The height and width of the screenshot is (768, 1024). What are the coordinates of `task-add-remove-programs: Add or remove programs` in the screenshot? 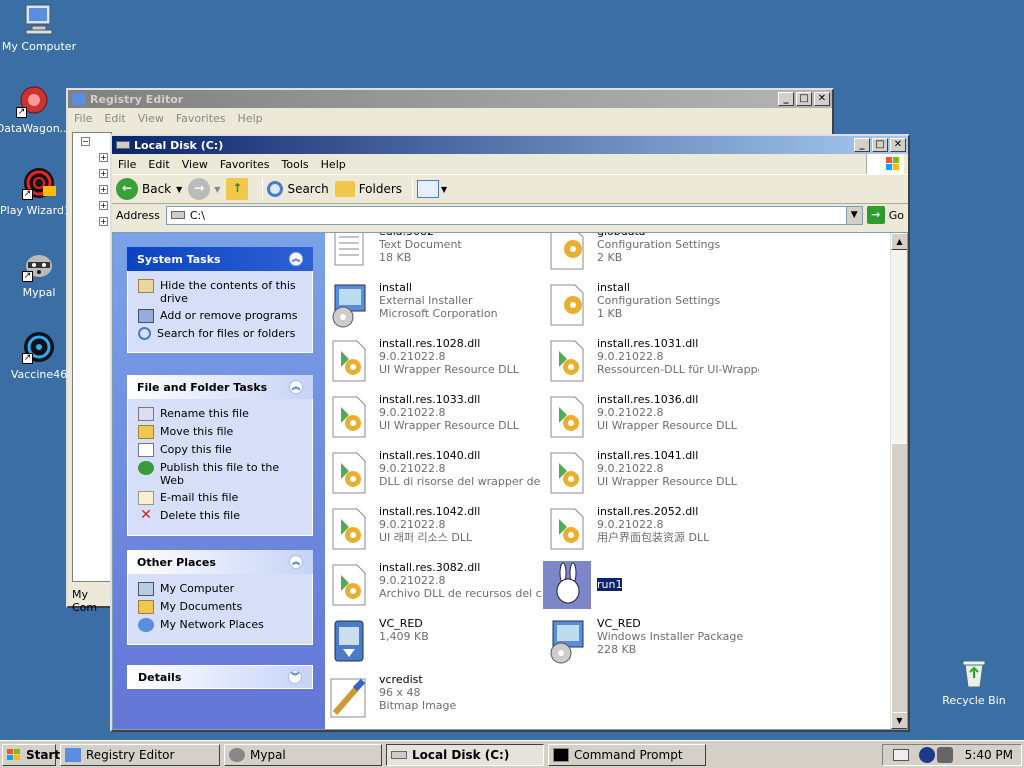 It's located at (220, 316).